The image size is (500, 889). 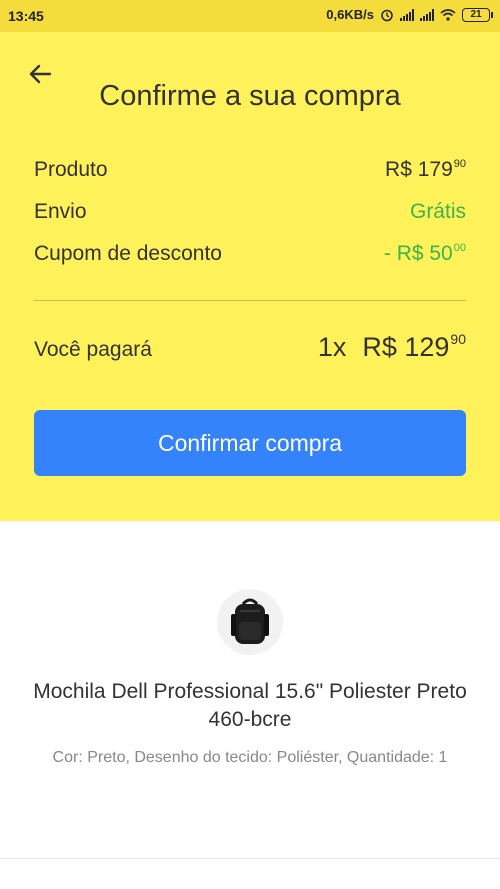 I want to click on product-thumbnail, so click(x=250, y=622).